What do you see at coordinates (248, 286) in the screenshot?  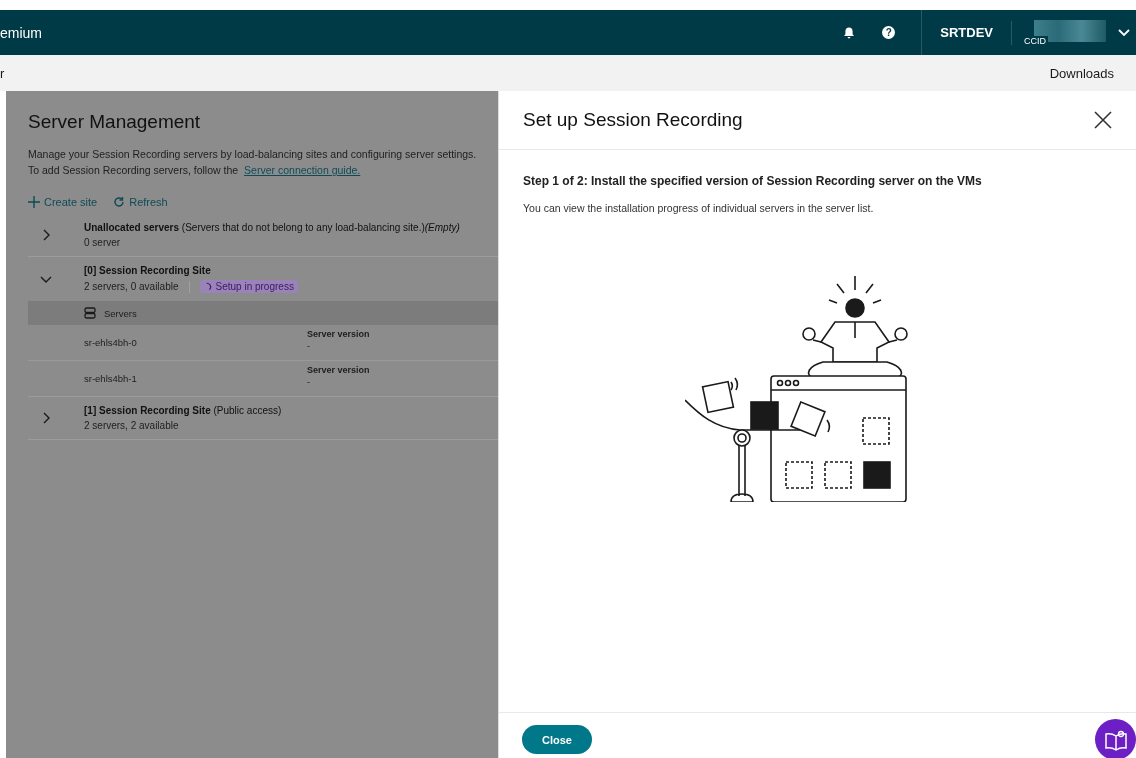 I see `status-badge: Setup in progress` at bounding box center [248, 286].